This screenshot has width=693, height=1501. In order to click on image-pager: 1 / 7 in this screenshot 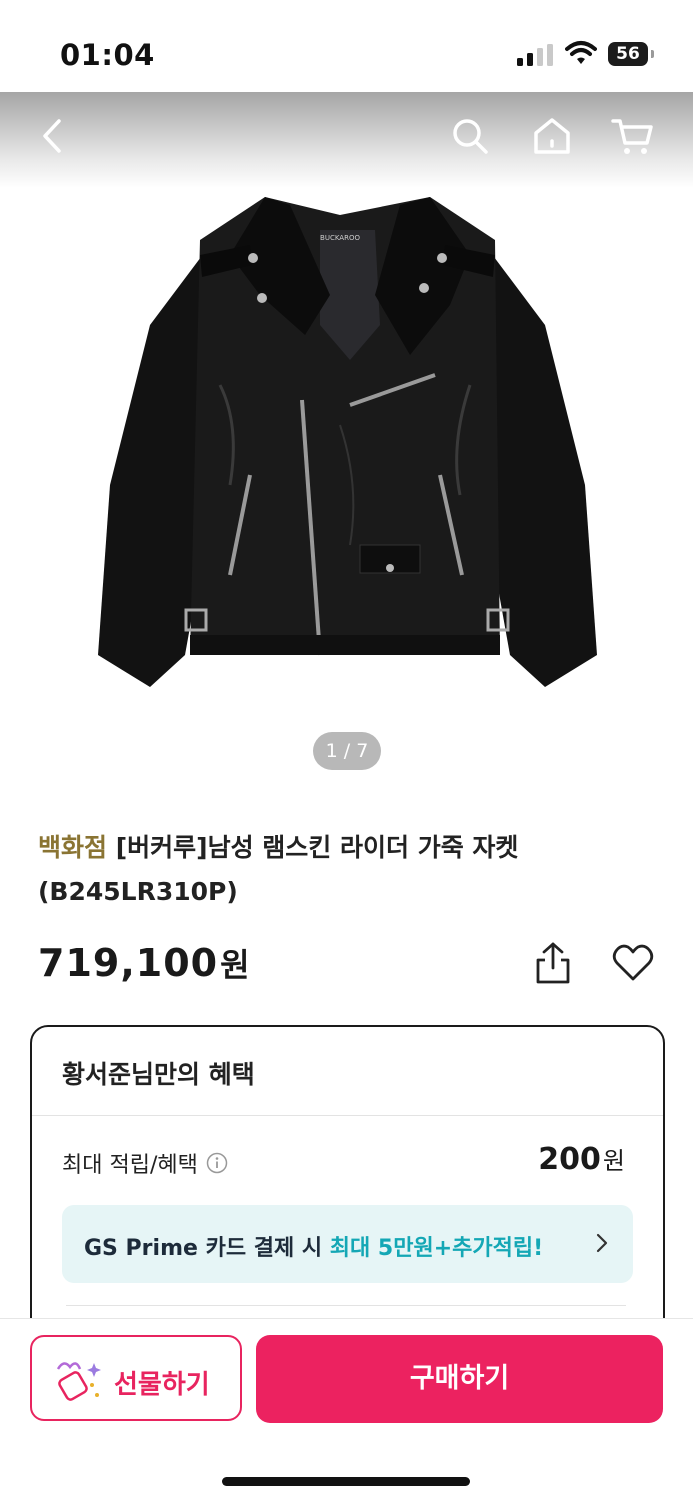, I will do `click(347, 751)`.